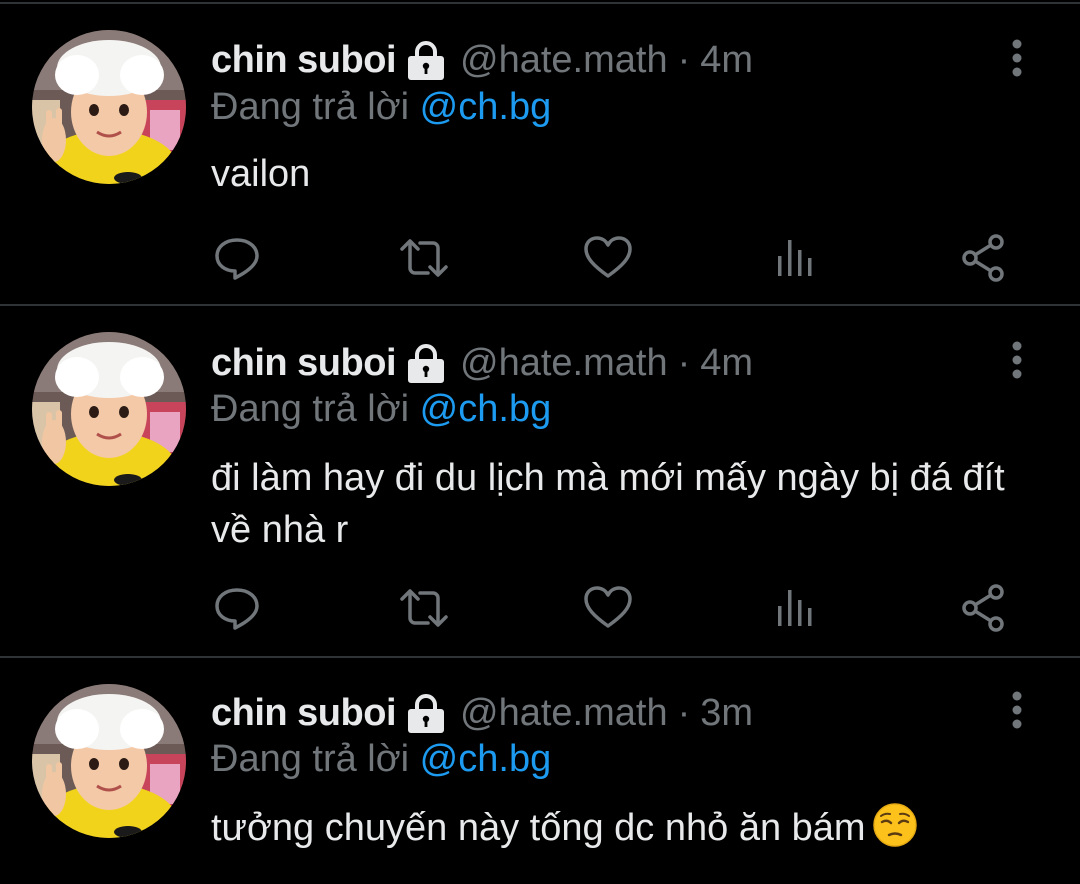 The width and height of the screenshot is (1080, 884). Describe the element at coordinates (538, 828) in the screenshot. I see `tweet-text-content: tưởng chuyến này tống dc nhỏ ăn bám` at that location.